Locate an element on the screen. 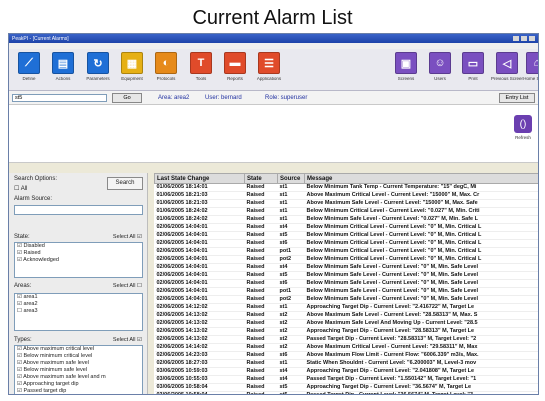  list-item: ☑ Approaching target dip is located at coordinates (78, 384).